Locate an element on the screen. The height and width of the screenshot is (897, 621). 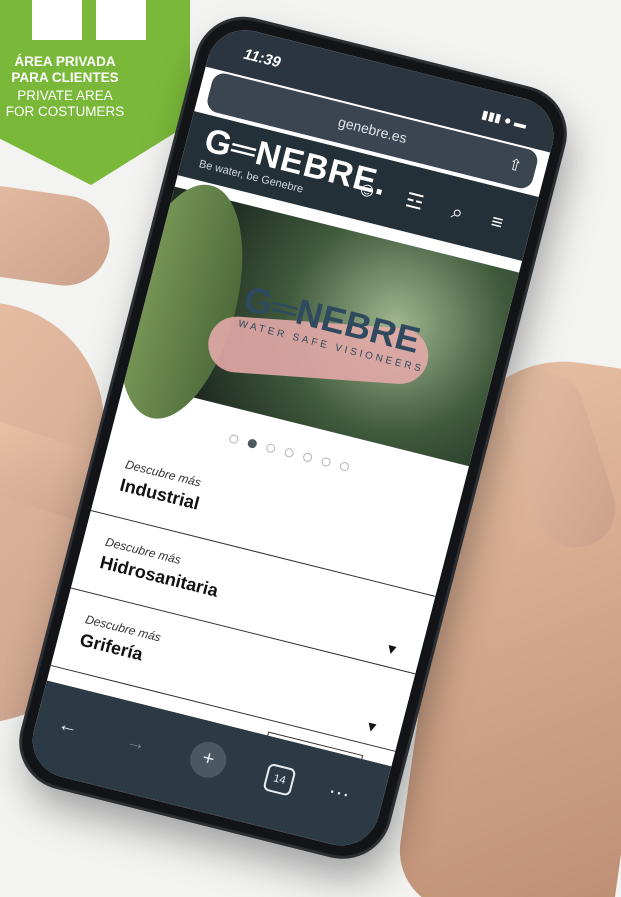
tabs-count-button: 14 is located at coordinates (279, 779).